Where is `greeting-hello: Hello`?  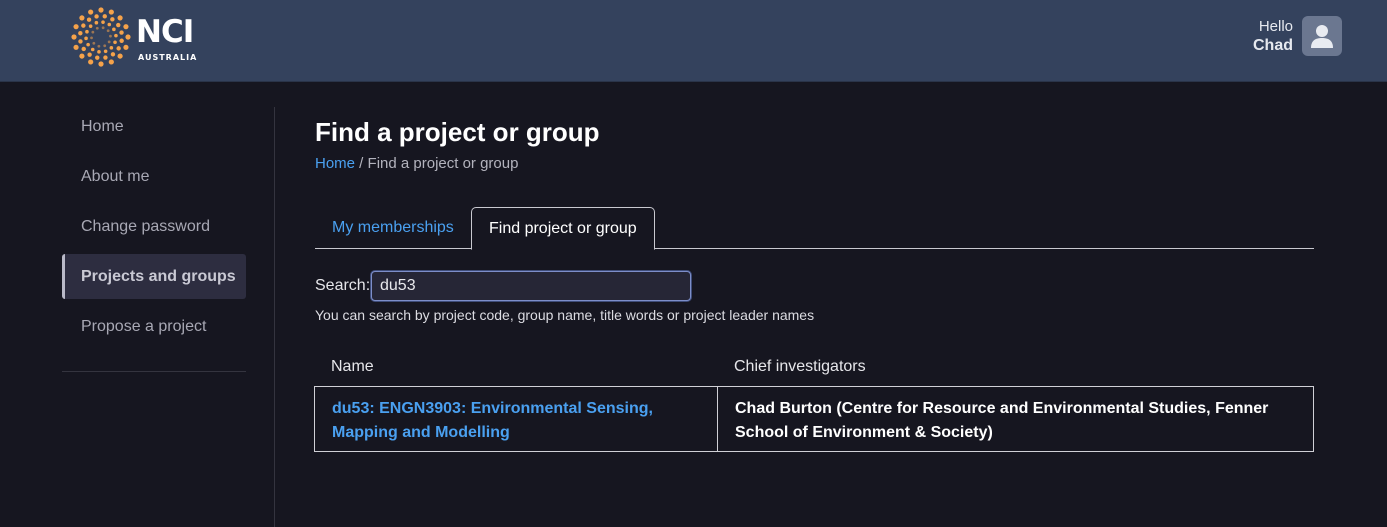
greeting-hello: Hello is located at coordinates (1275, 26).